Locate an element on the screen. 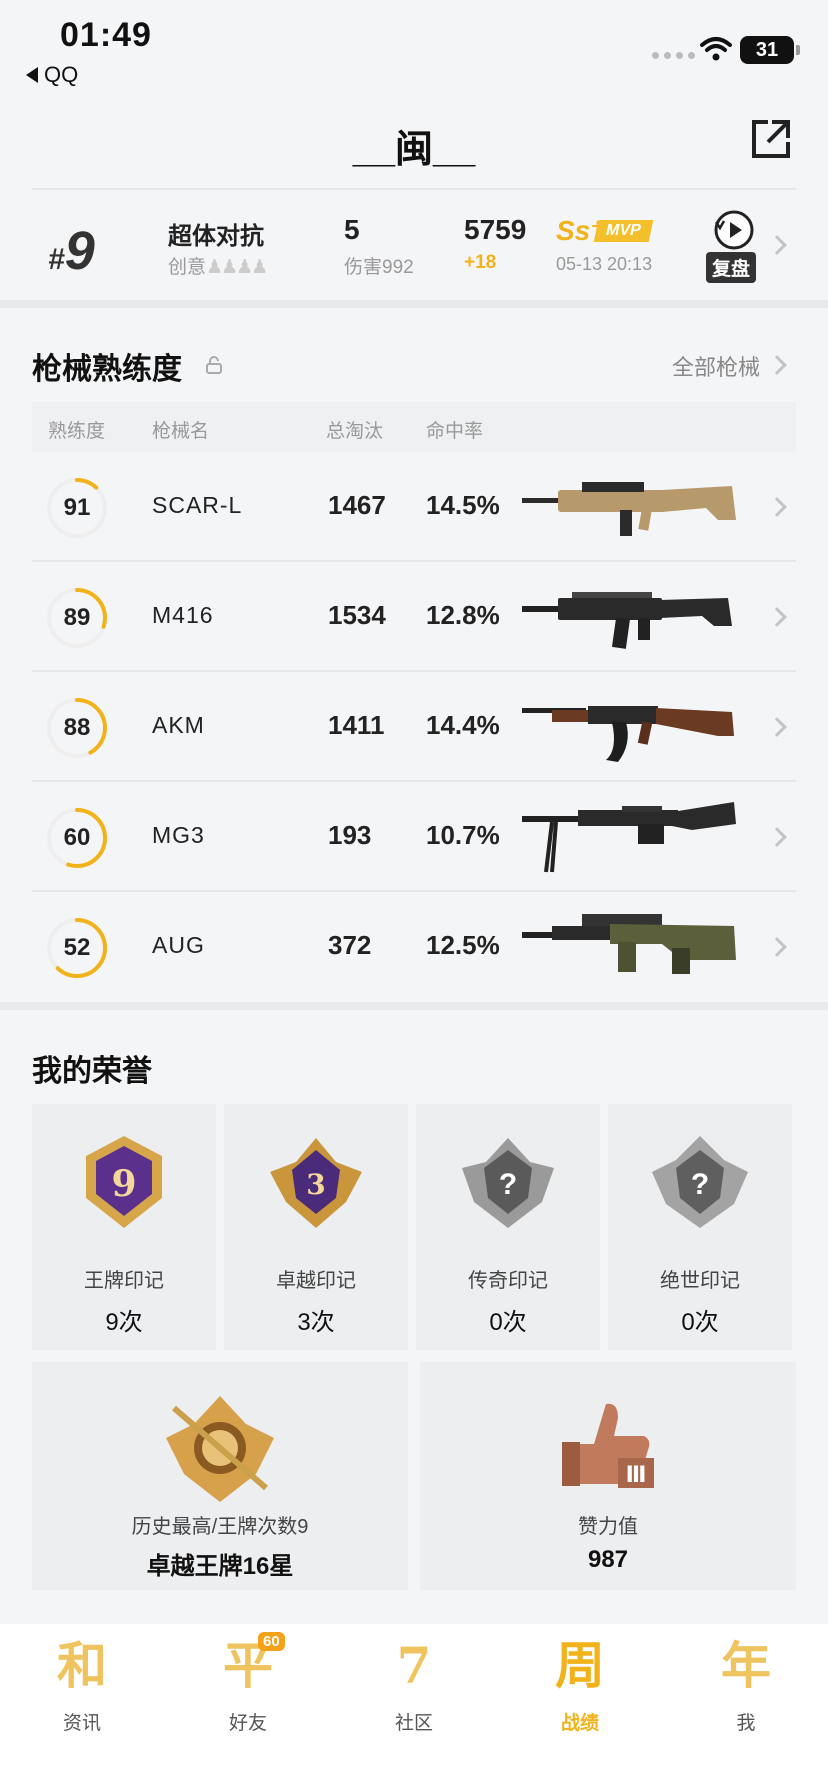  mastery-value: 89 is located at coordinates (77, 617).